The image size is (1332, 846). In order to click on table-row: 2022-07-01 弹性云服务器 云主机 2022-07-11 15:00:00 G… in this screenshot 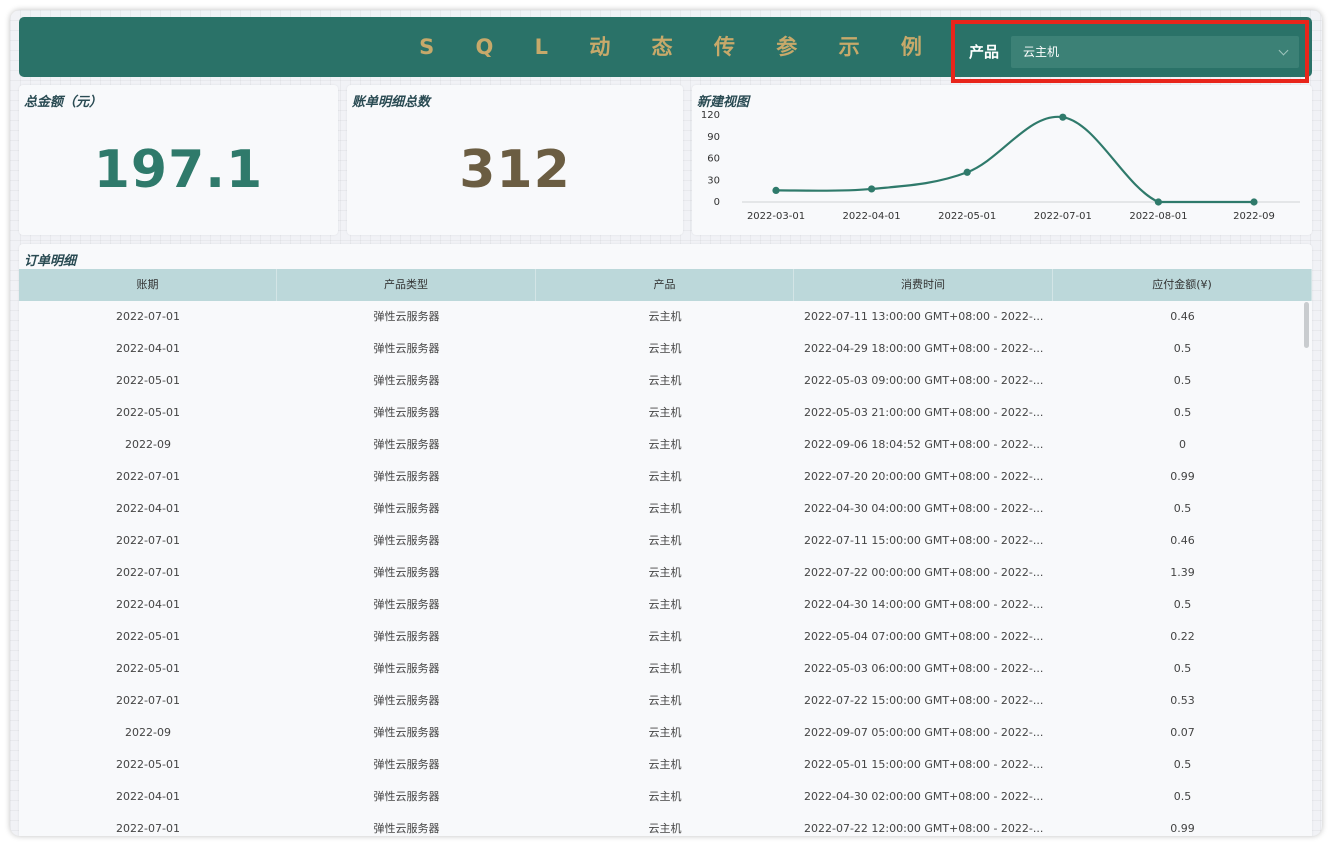, I will do `click(665, 541)`.